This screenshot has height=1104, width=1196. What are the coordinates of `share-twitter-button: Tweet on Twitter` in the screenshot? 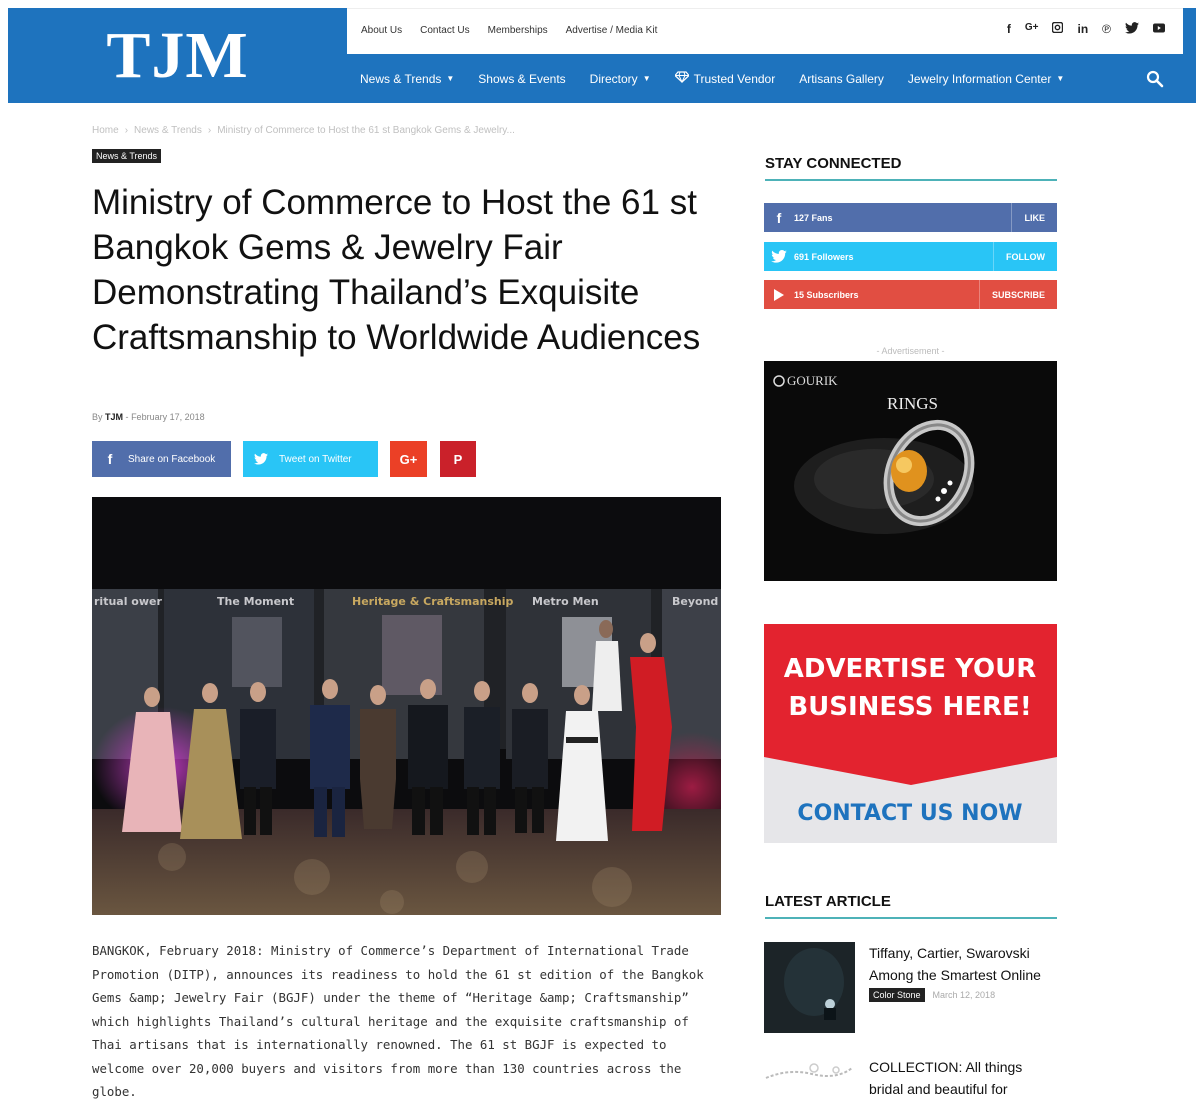 It's located at (310, 459).